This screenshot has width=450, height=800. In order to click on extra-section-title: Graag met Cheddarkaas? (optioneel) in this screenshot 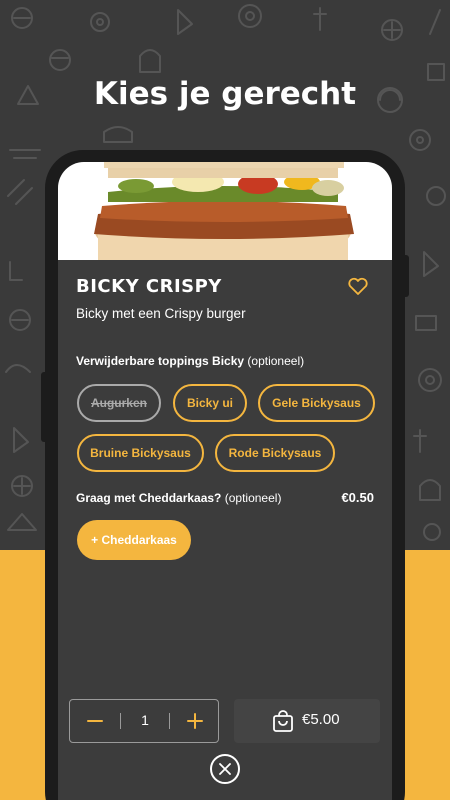, I will do `click(178, 498)`.